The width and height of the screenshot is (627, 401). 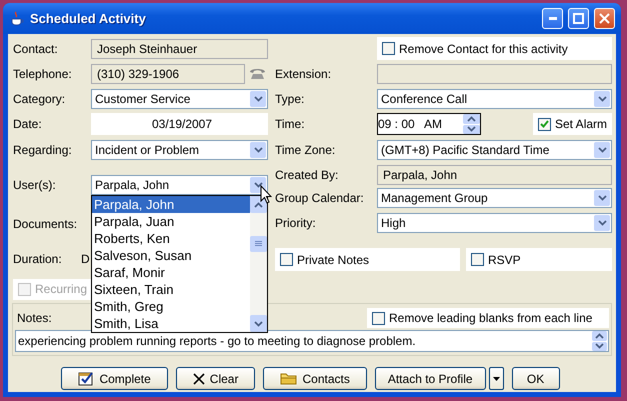 I want to click on telephone-icon, so click(x=257, y=73).